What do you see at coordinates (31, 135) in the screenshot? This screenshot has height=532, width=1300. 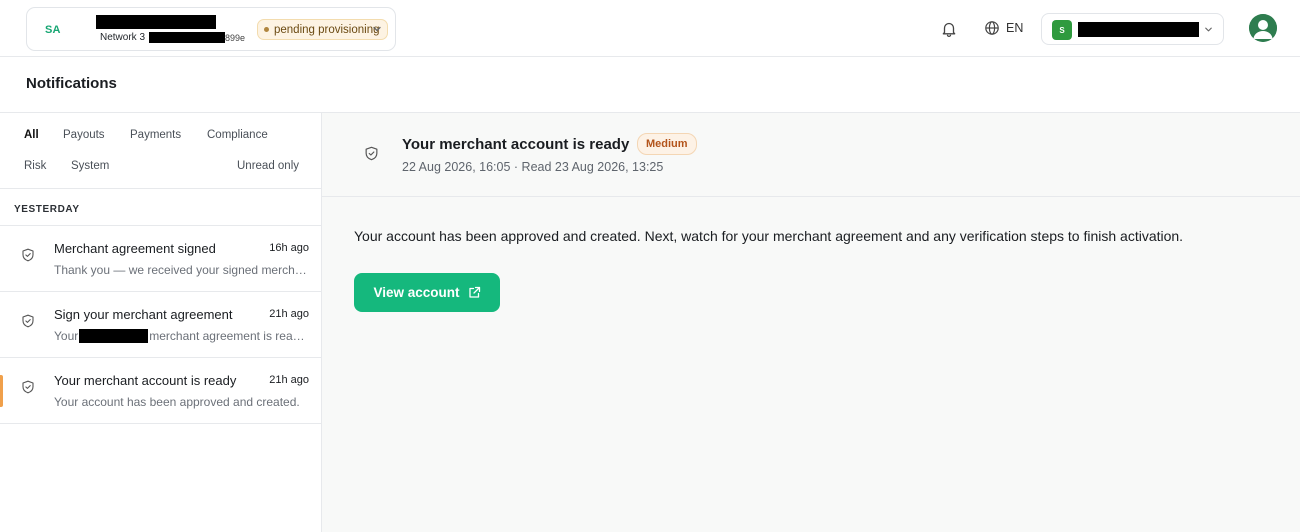 I see `filter-tab-all: All` at bounding box center [31, 135].